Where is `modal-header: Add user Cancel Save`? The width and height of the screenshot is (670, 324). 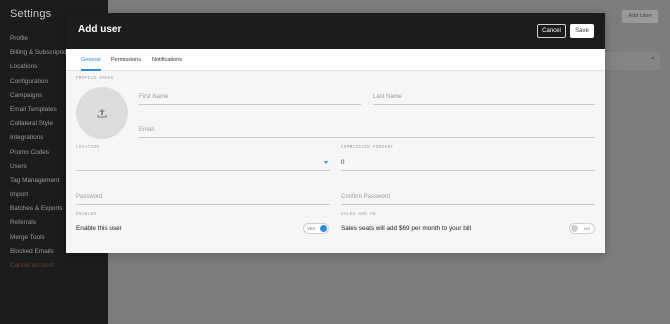
modal-header: Add user Cancel Save is located at coordinates (335, 31).